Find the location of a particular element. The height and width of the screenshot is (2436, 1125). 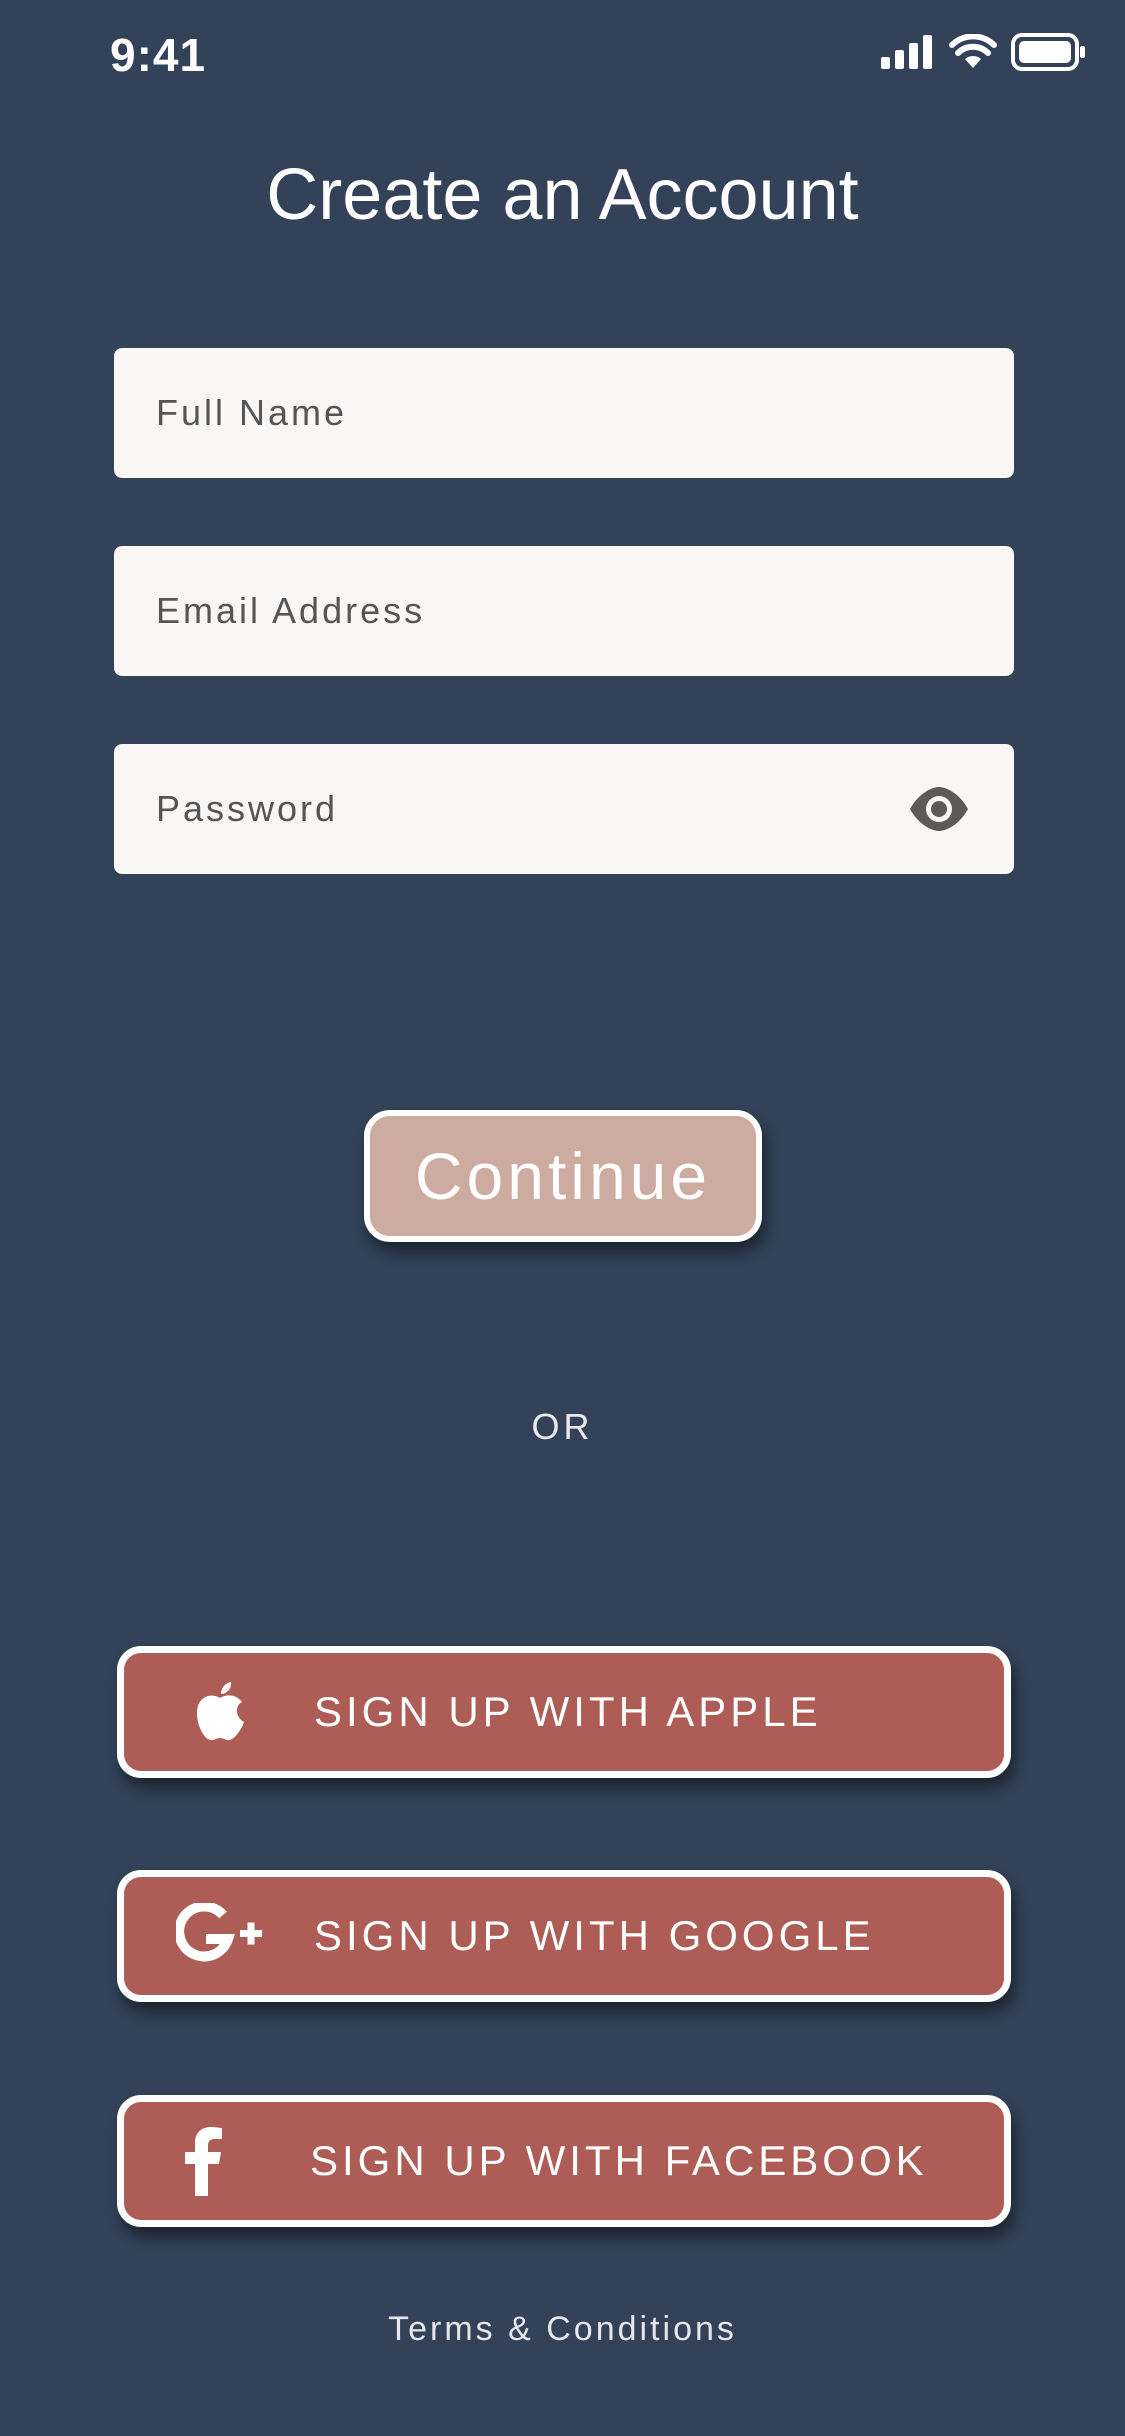

facebook-icon is located at coordinates (203, 2161).